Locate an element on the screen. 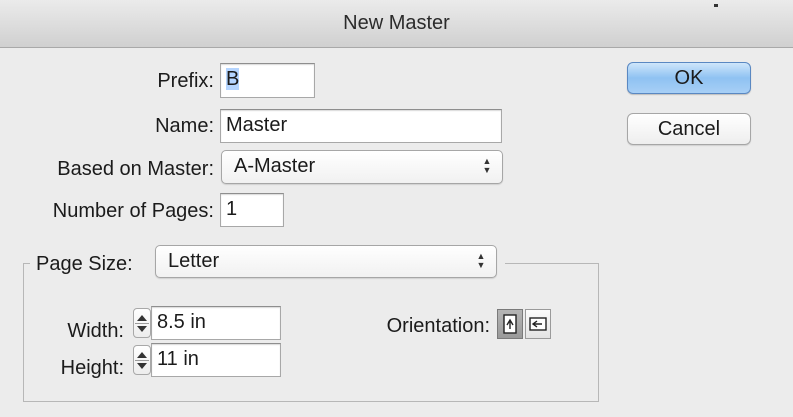  height-field: 11 in is located at coordinates (216, 360).